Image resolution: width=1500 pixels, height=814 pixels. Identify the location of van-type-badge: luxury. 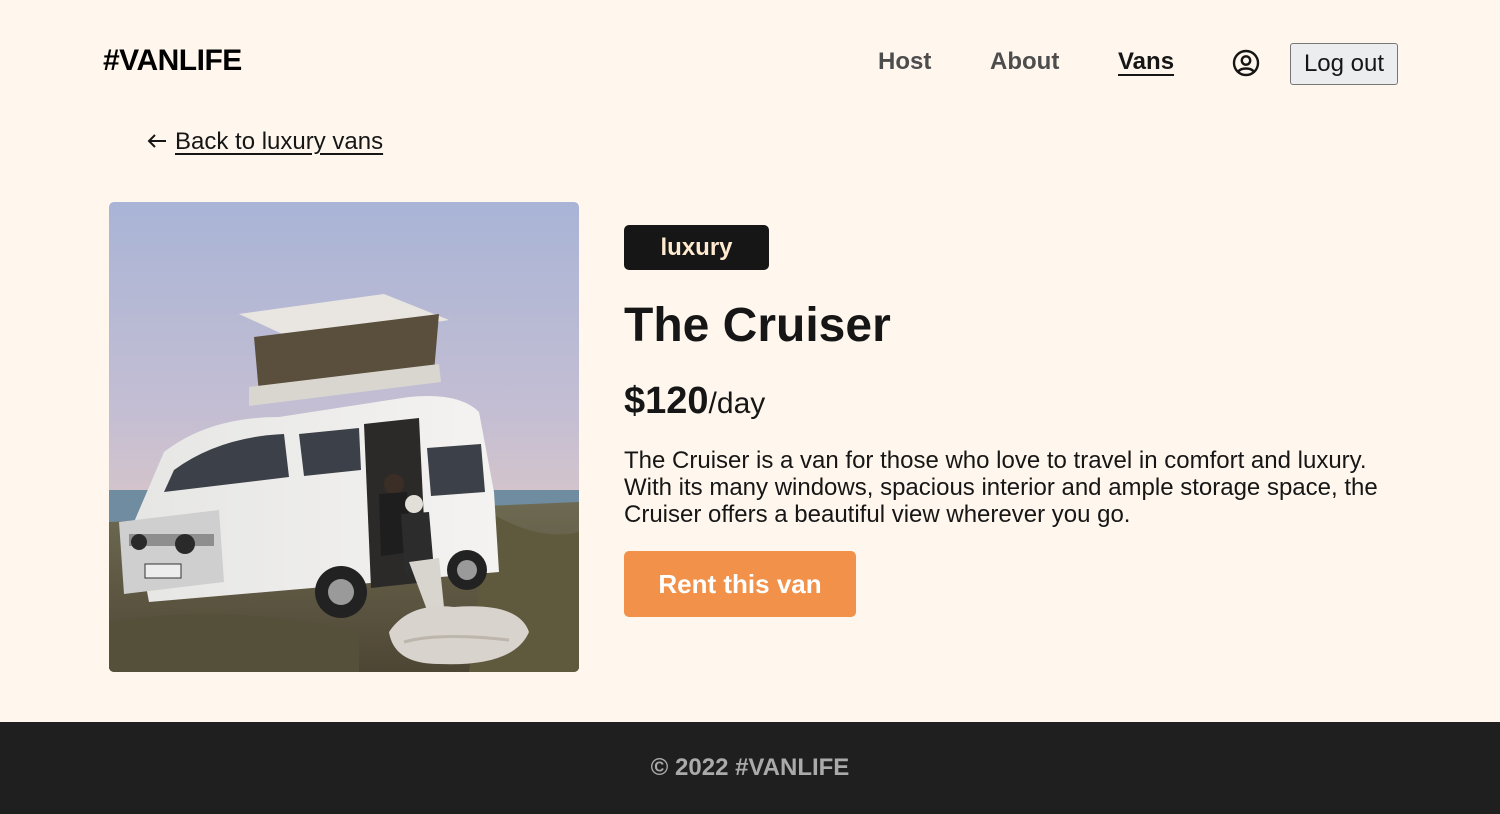
(696, 247).